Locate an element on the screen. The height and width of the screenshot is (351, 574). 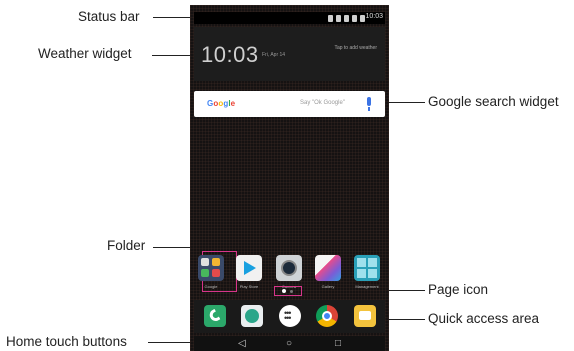
contacts-icon is located at coordinates (252, 316).